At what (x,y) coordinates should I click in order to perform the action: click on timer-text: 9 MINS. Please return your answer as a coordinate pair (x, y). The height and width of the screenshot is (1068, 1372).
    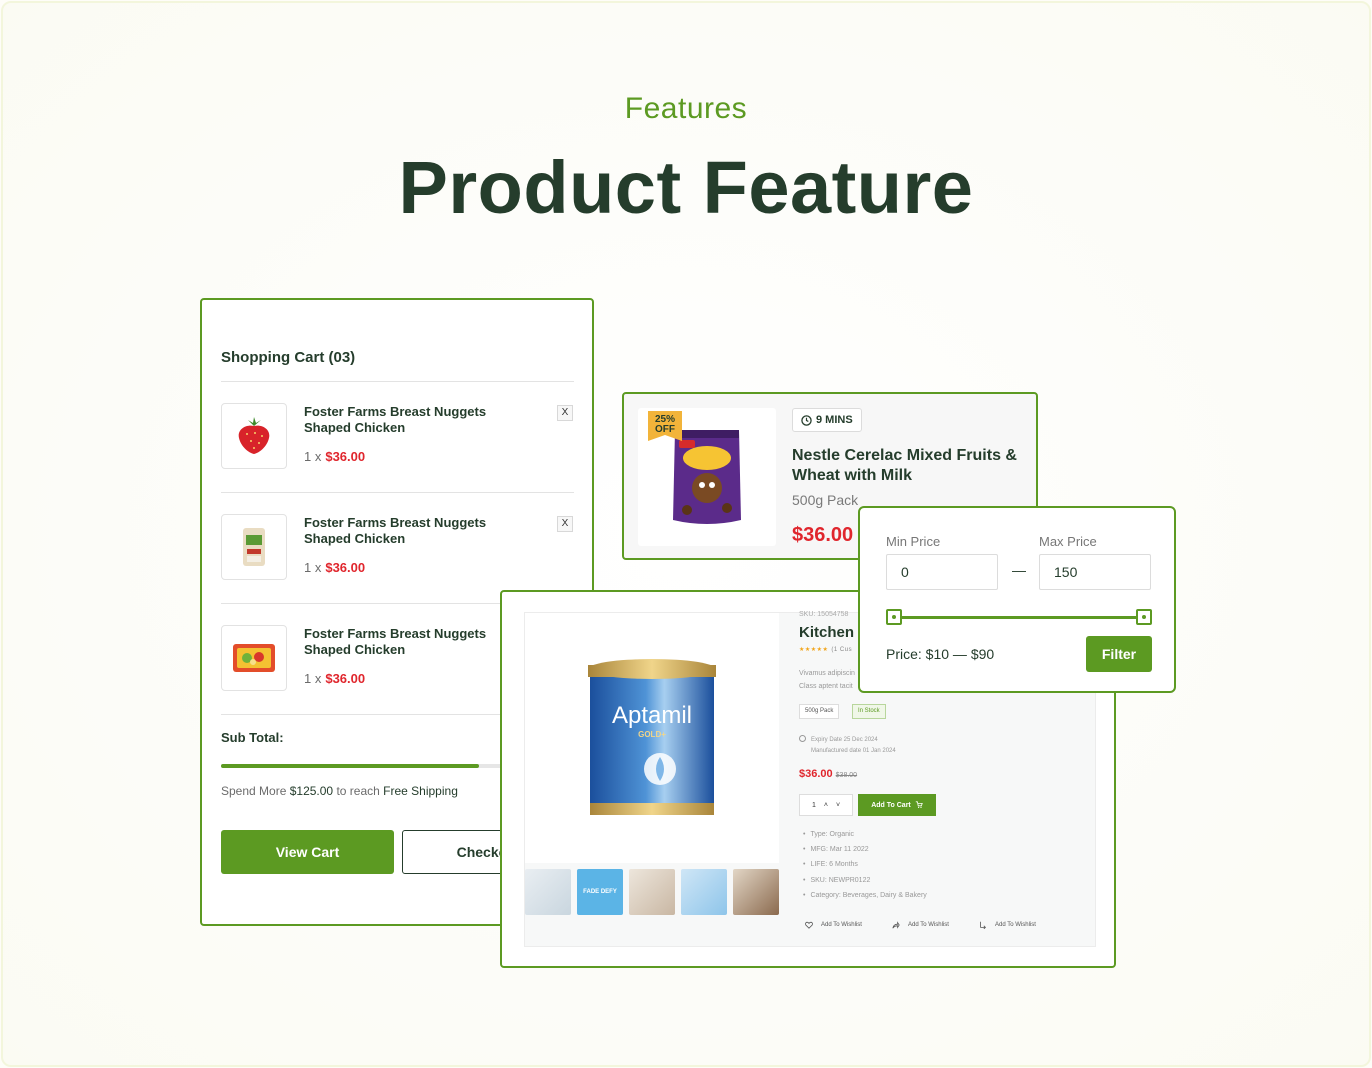
    Looking at the image, I should click on (834, 420).